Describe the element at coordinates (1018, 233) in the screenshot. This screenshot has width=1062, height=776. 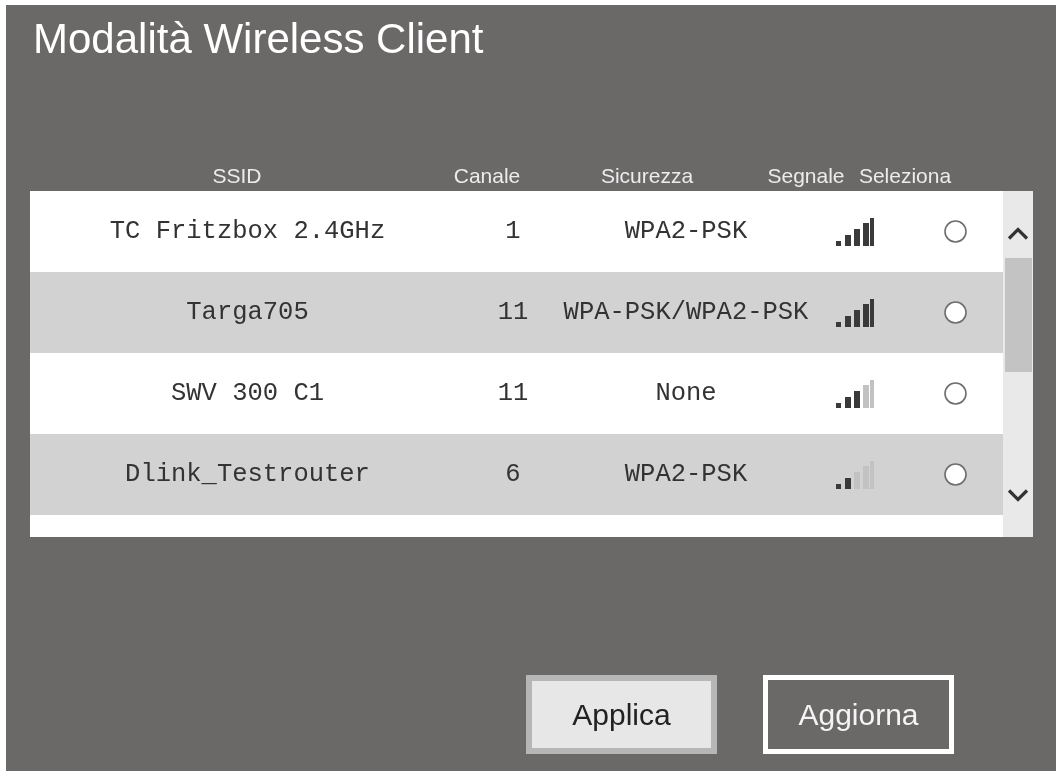
I see `chevron-up-icon` at that location.